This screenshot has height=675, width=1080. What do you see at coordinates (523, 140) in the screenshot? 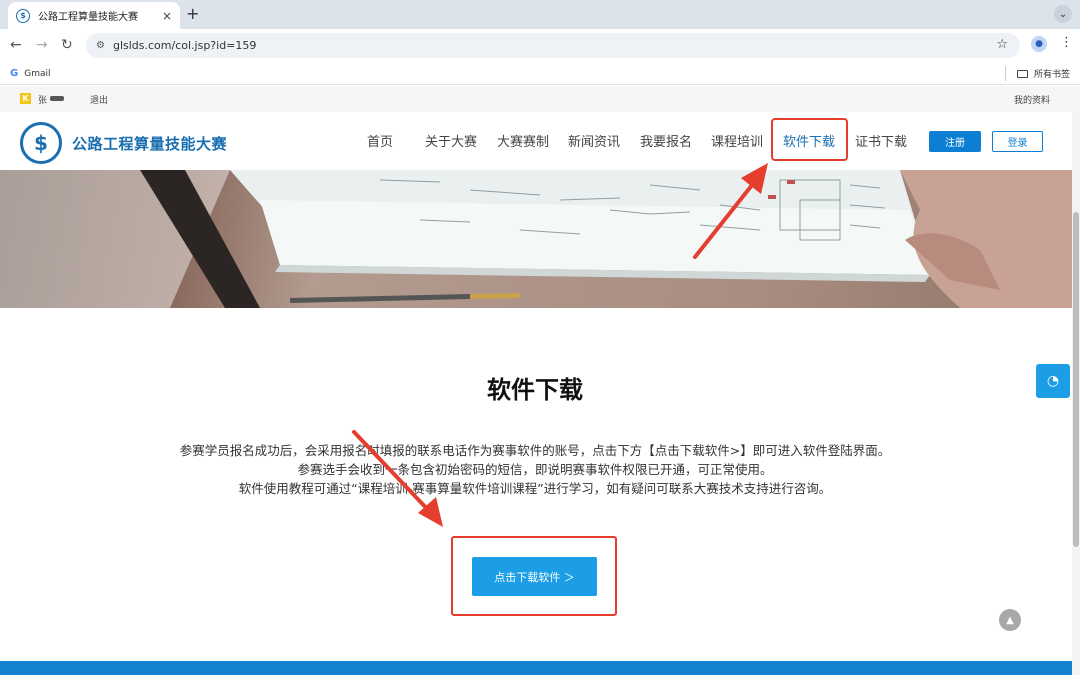
I see `nav-rules: 大赛赛制` at bounding box center [523, 140].